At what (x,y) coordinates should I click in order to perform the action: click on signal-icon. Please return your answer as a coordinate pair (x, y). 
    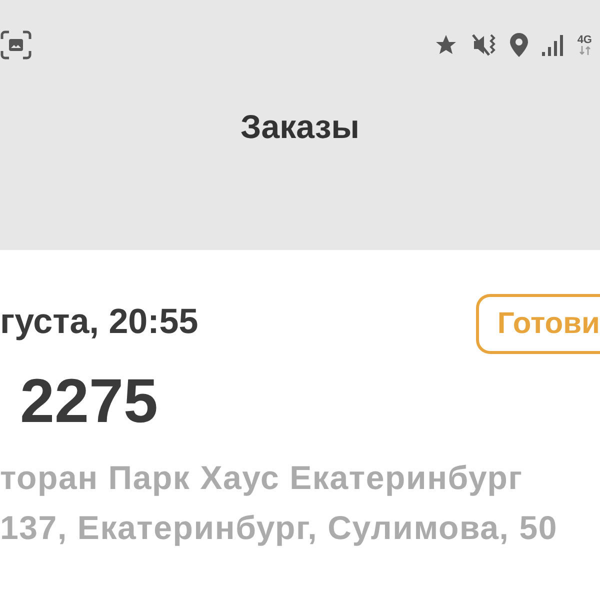
    Looking at the image, I should click on (553, 45).